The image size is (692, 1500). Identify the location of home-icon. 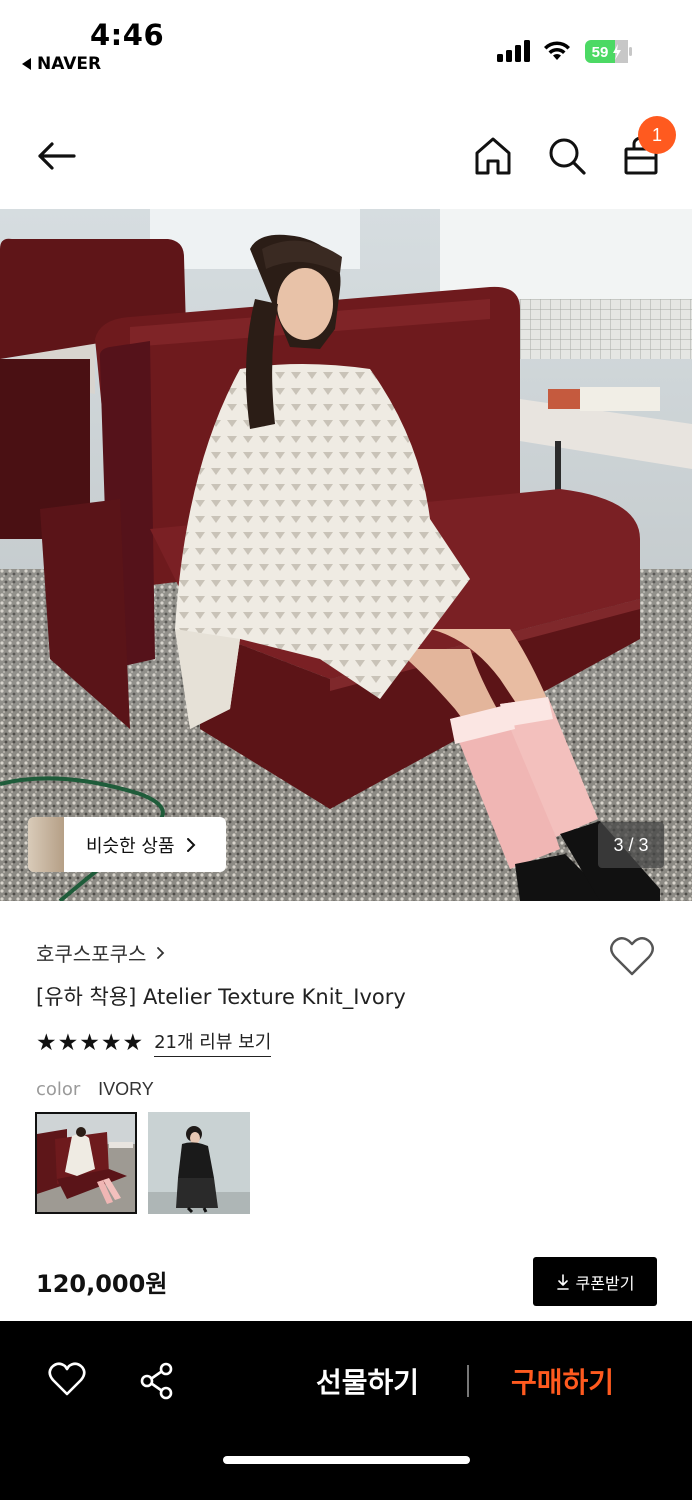
(493, 156).